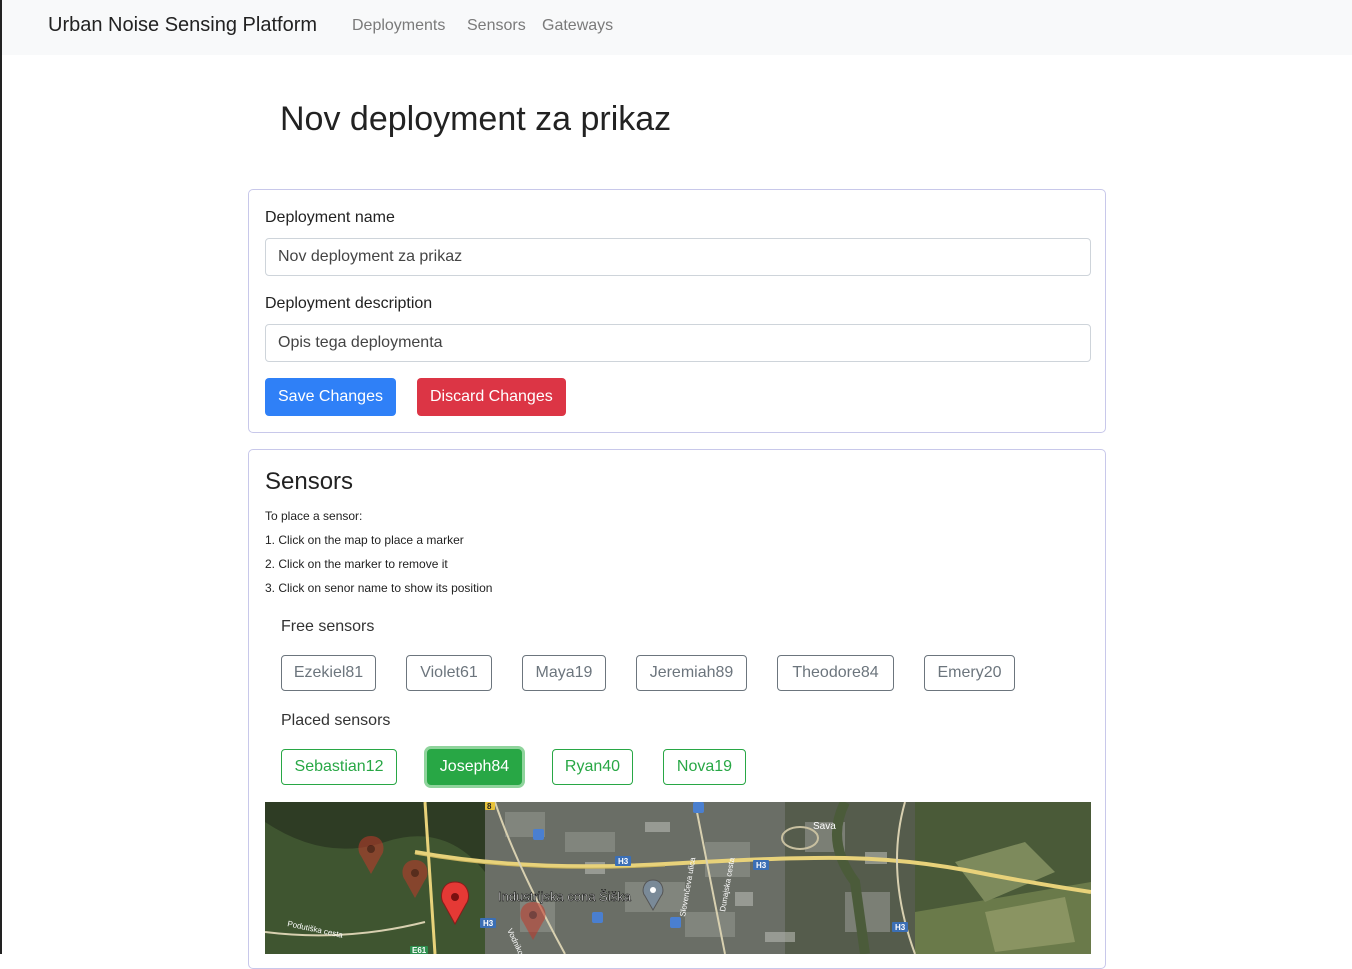 This screenshot has height=969, width=1352. What do you see at coordinates (678, 257) in the screenshot?
I see `deployment-name-input` at bounding box center [678, 257].